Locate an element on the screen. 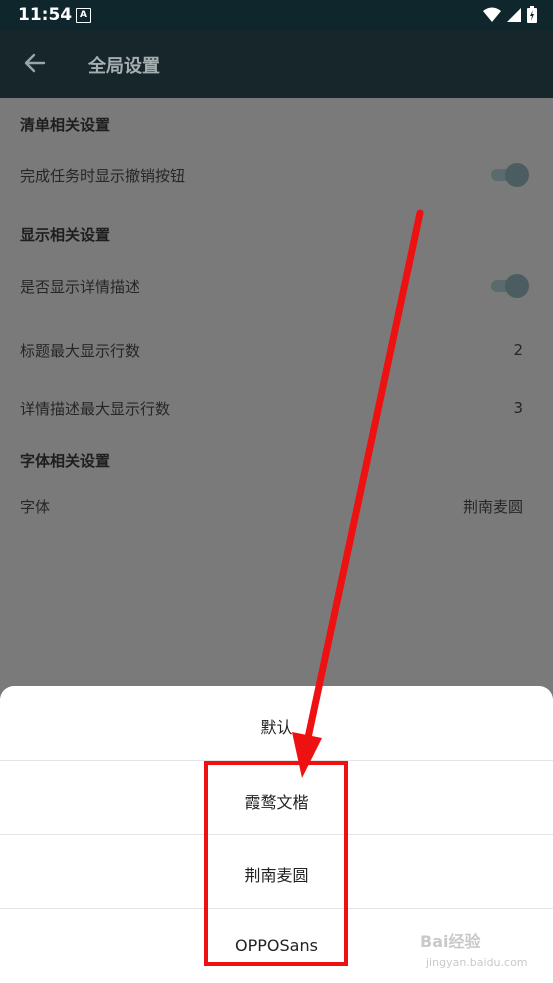 The height and width of the screenshot is (983, 553). setting-label: 完成任务时显示撤销按钮 is located at coordinates (103, 176).